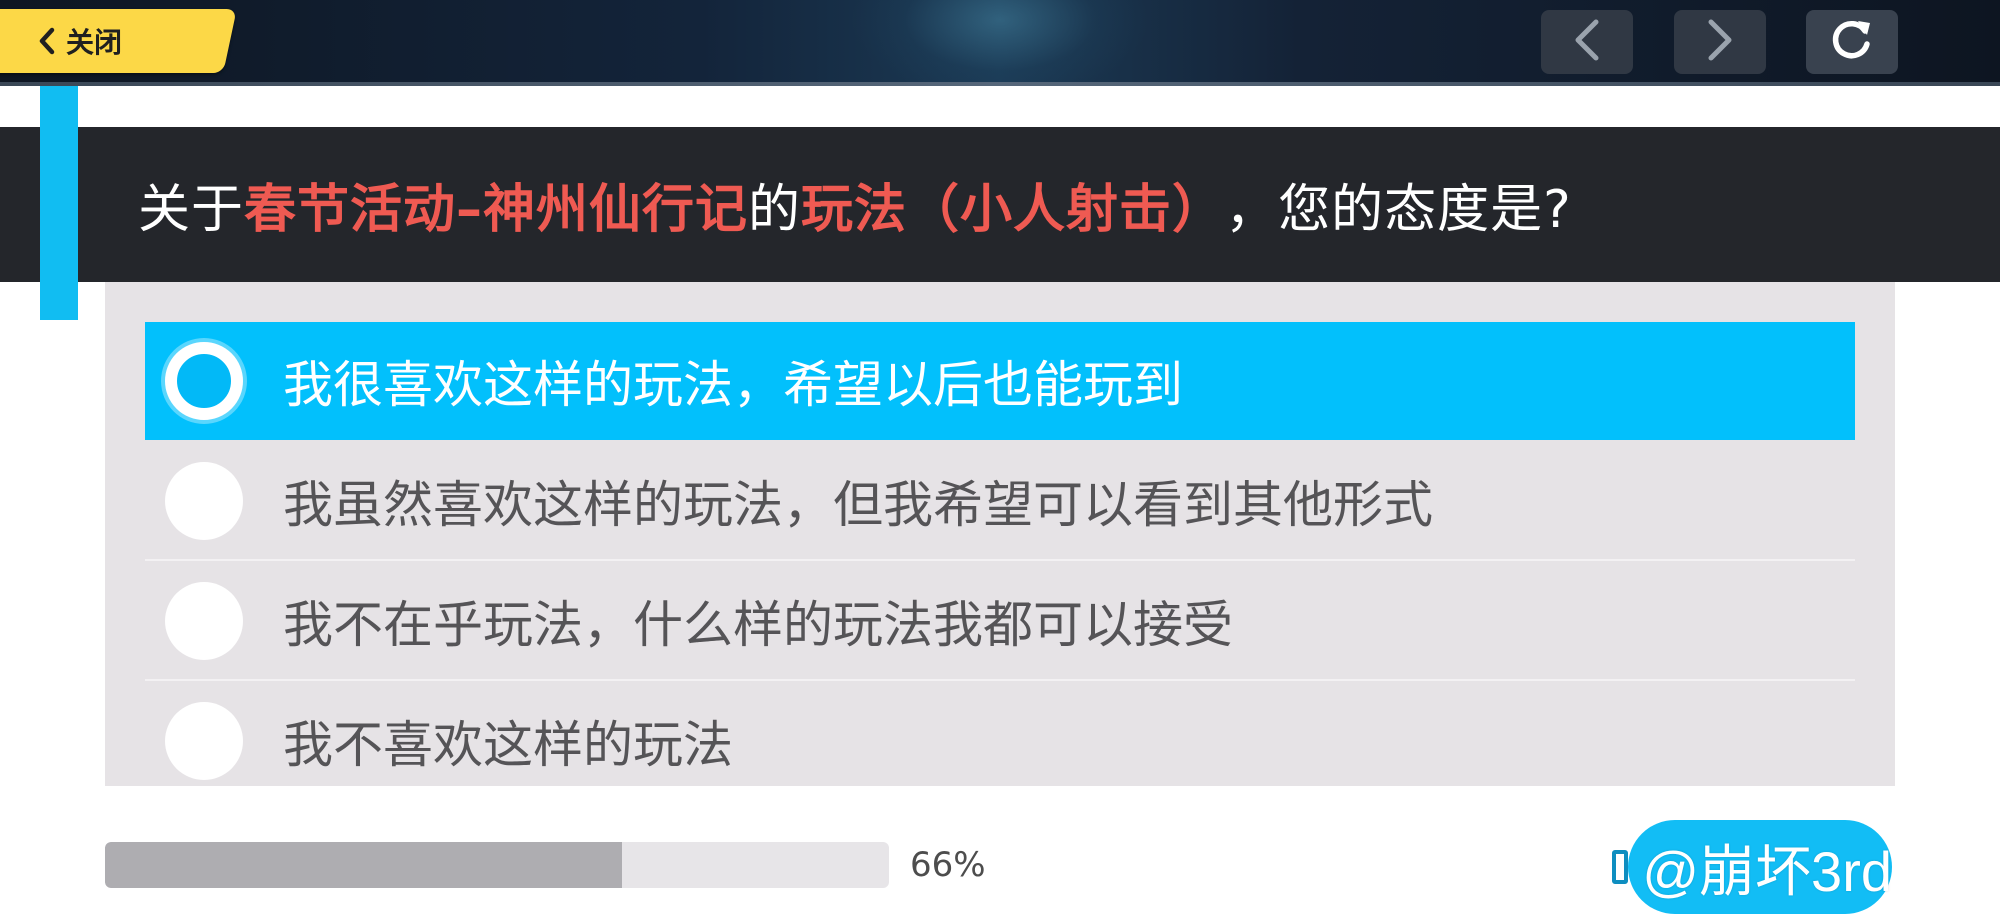 The width and height of the screenshot is (2000, 923). I want to click on back-button, so click(1587, 42).